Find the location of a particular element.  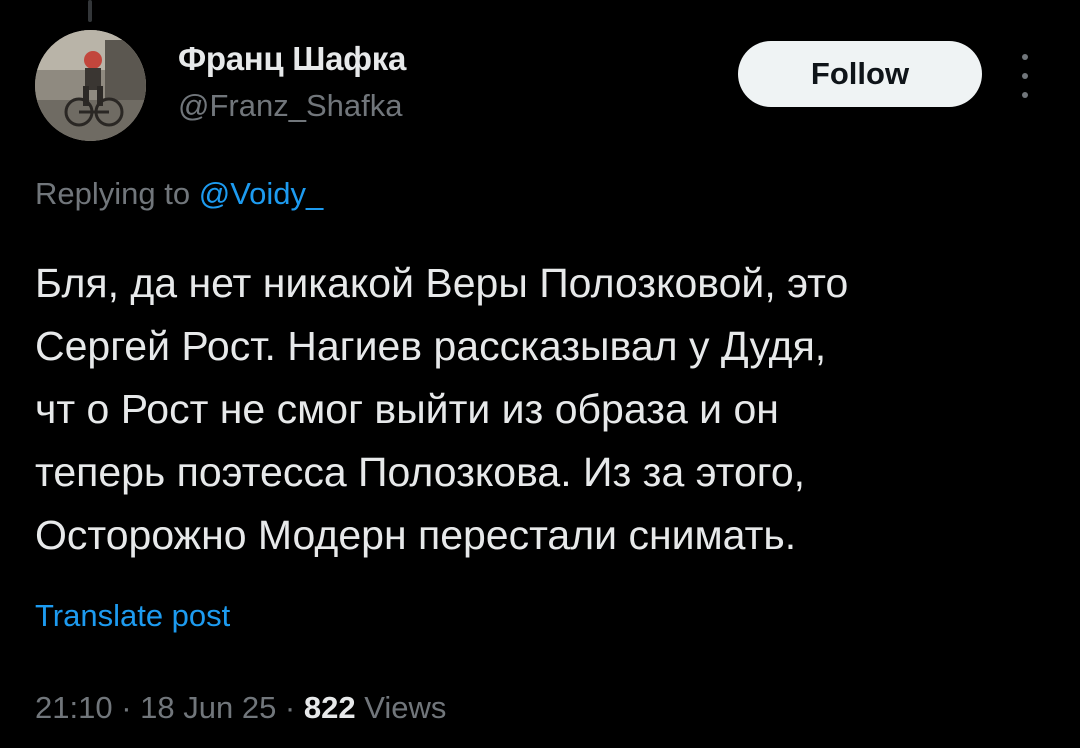

avatar is located at coordinates (90, 85).